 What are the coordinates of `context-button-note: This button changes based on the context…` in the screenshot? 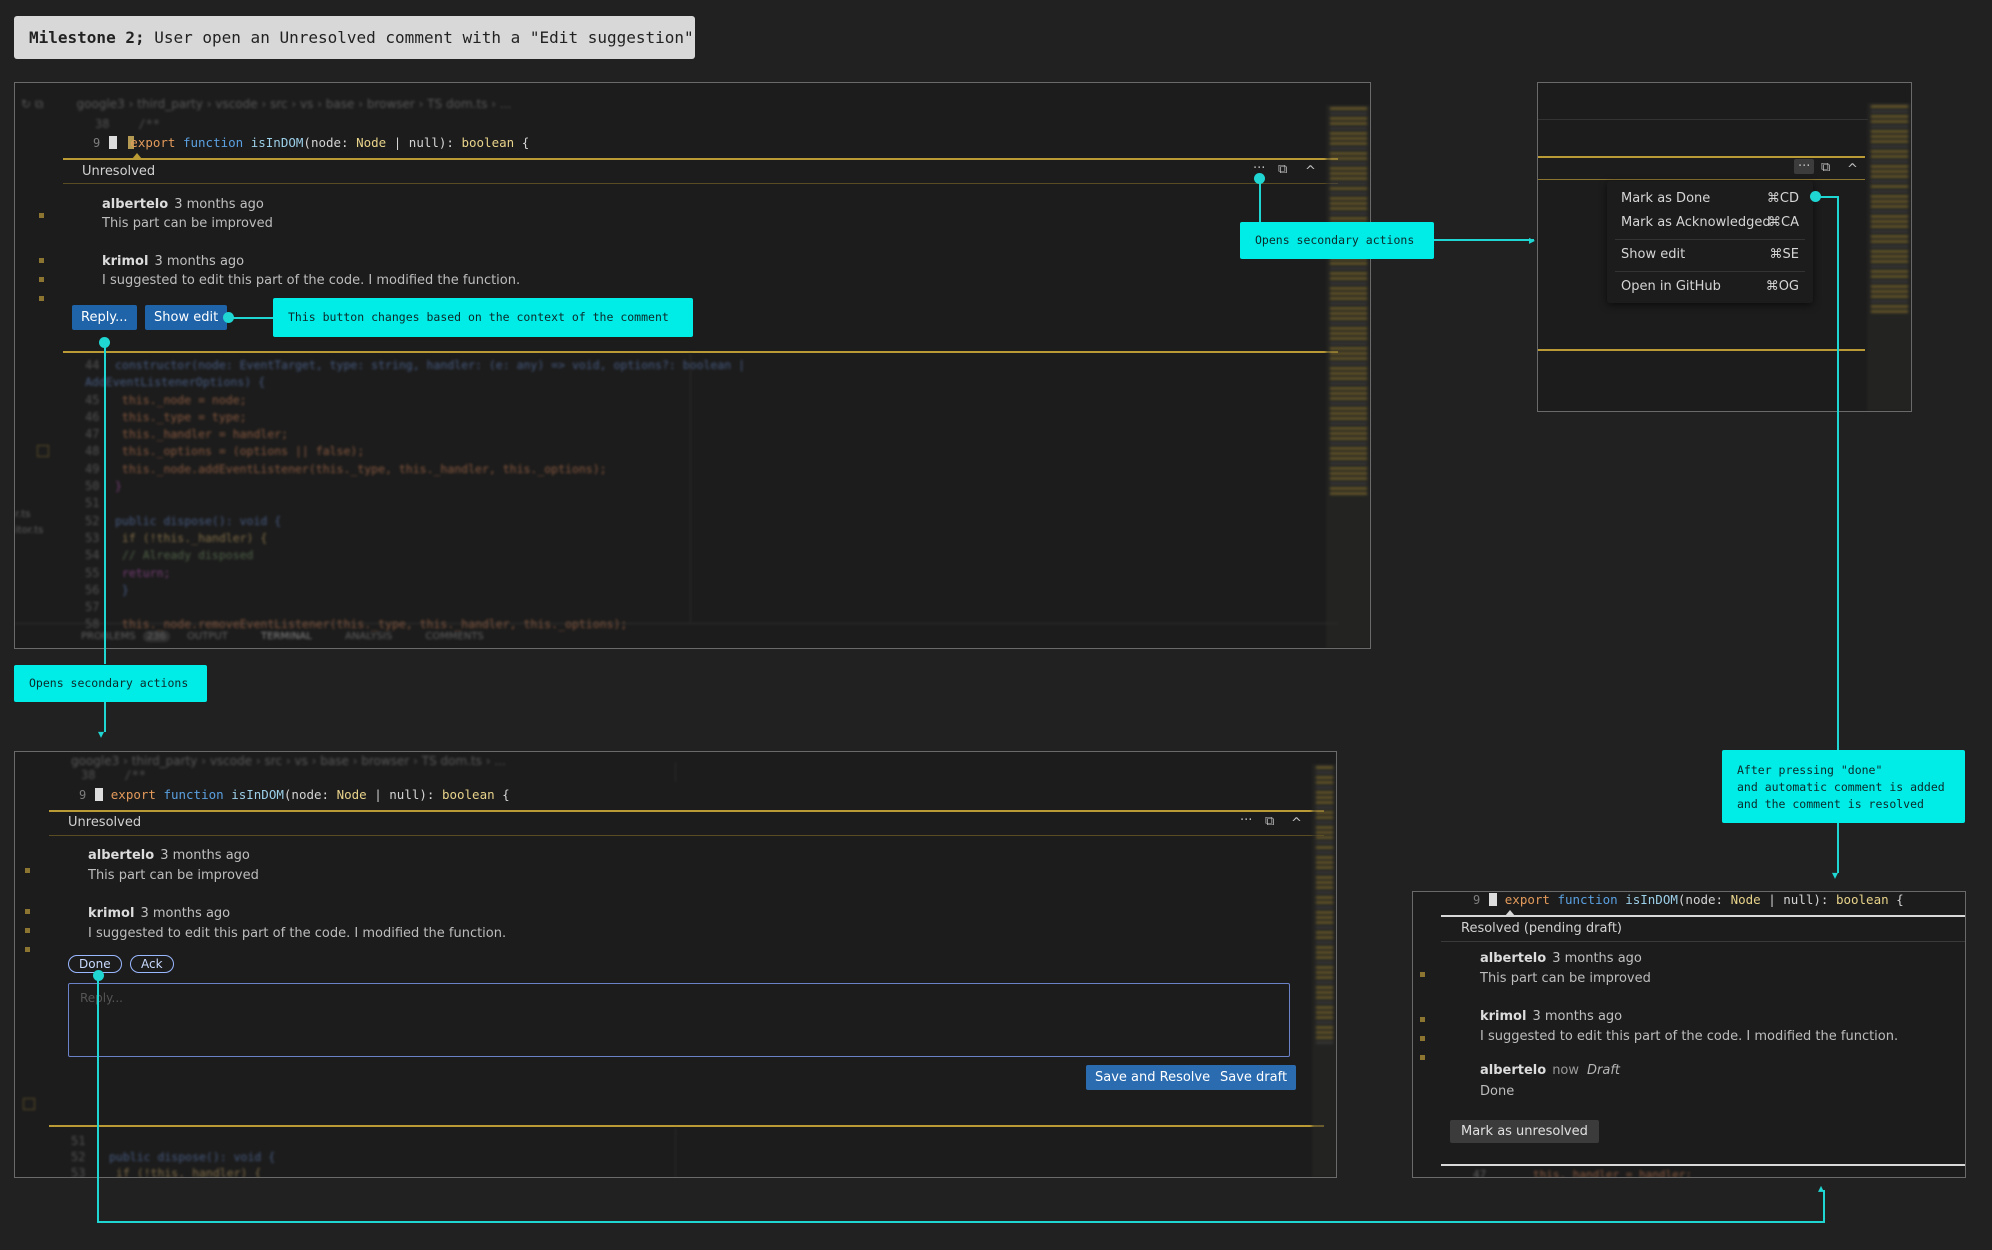 It's located at (483, 317).